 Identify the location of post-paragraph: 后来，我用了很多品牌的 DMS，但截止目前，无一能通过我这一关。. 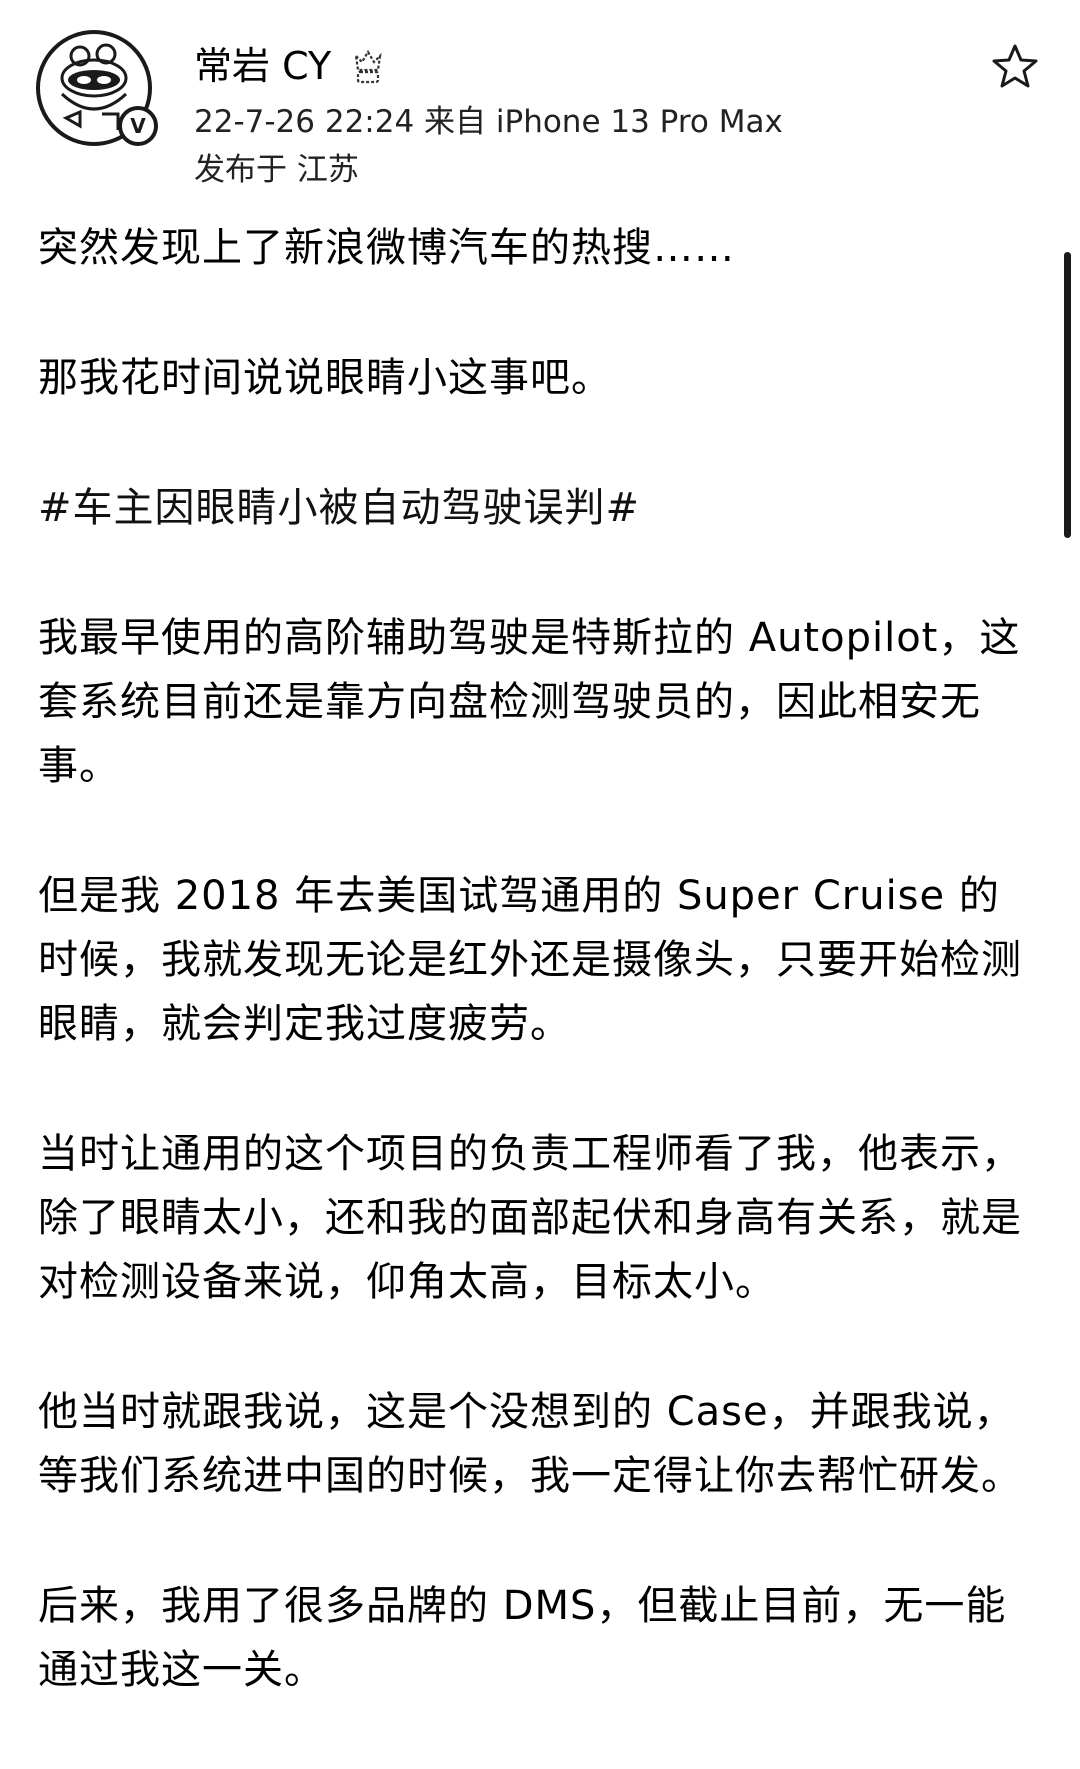
(522, 1638).